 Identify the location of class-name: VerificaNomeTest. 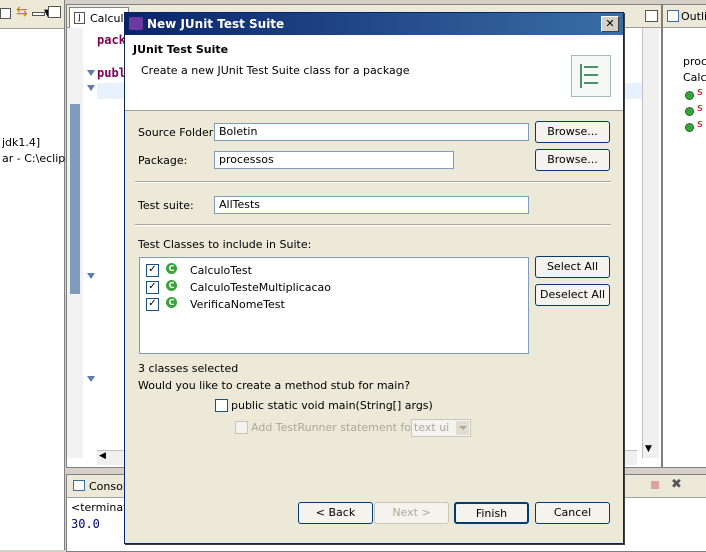
(237, 304).